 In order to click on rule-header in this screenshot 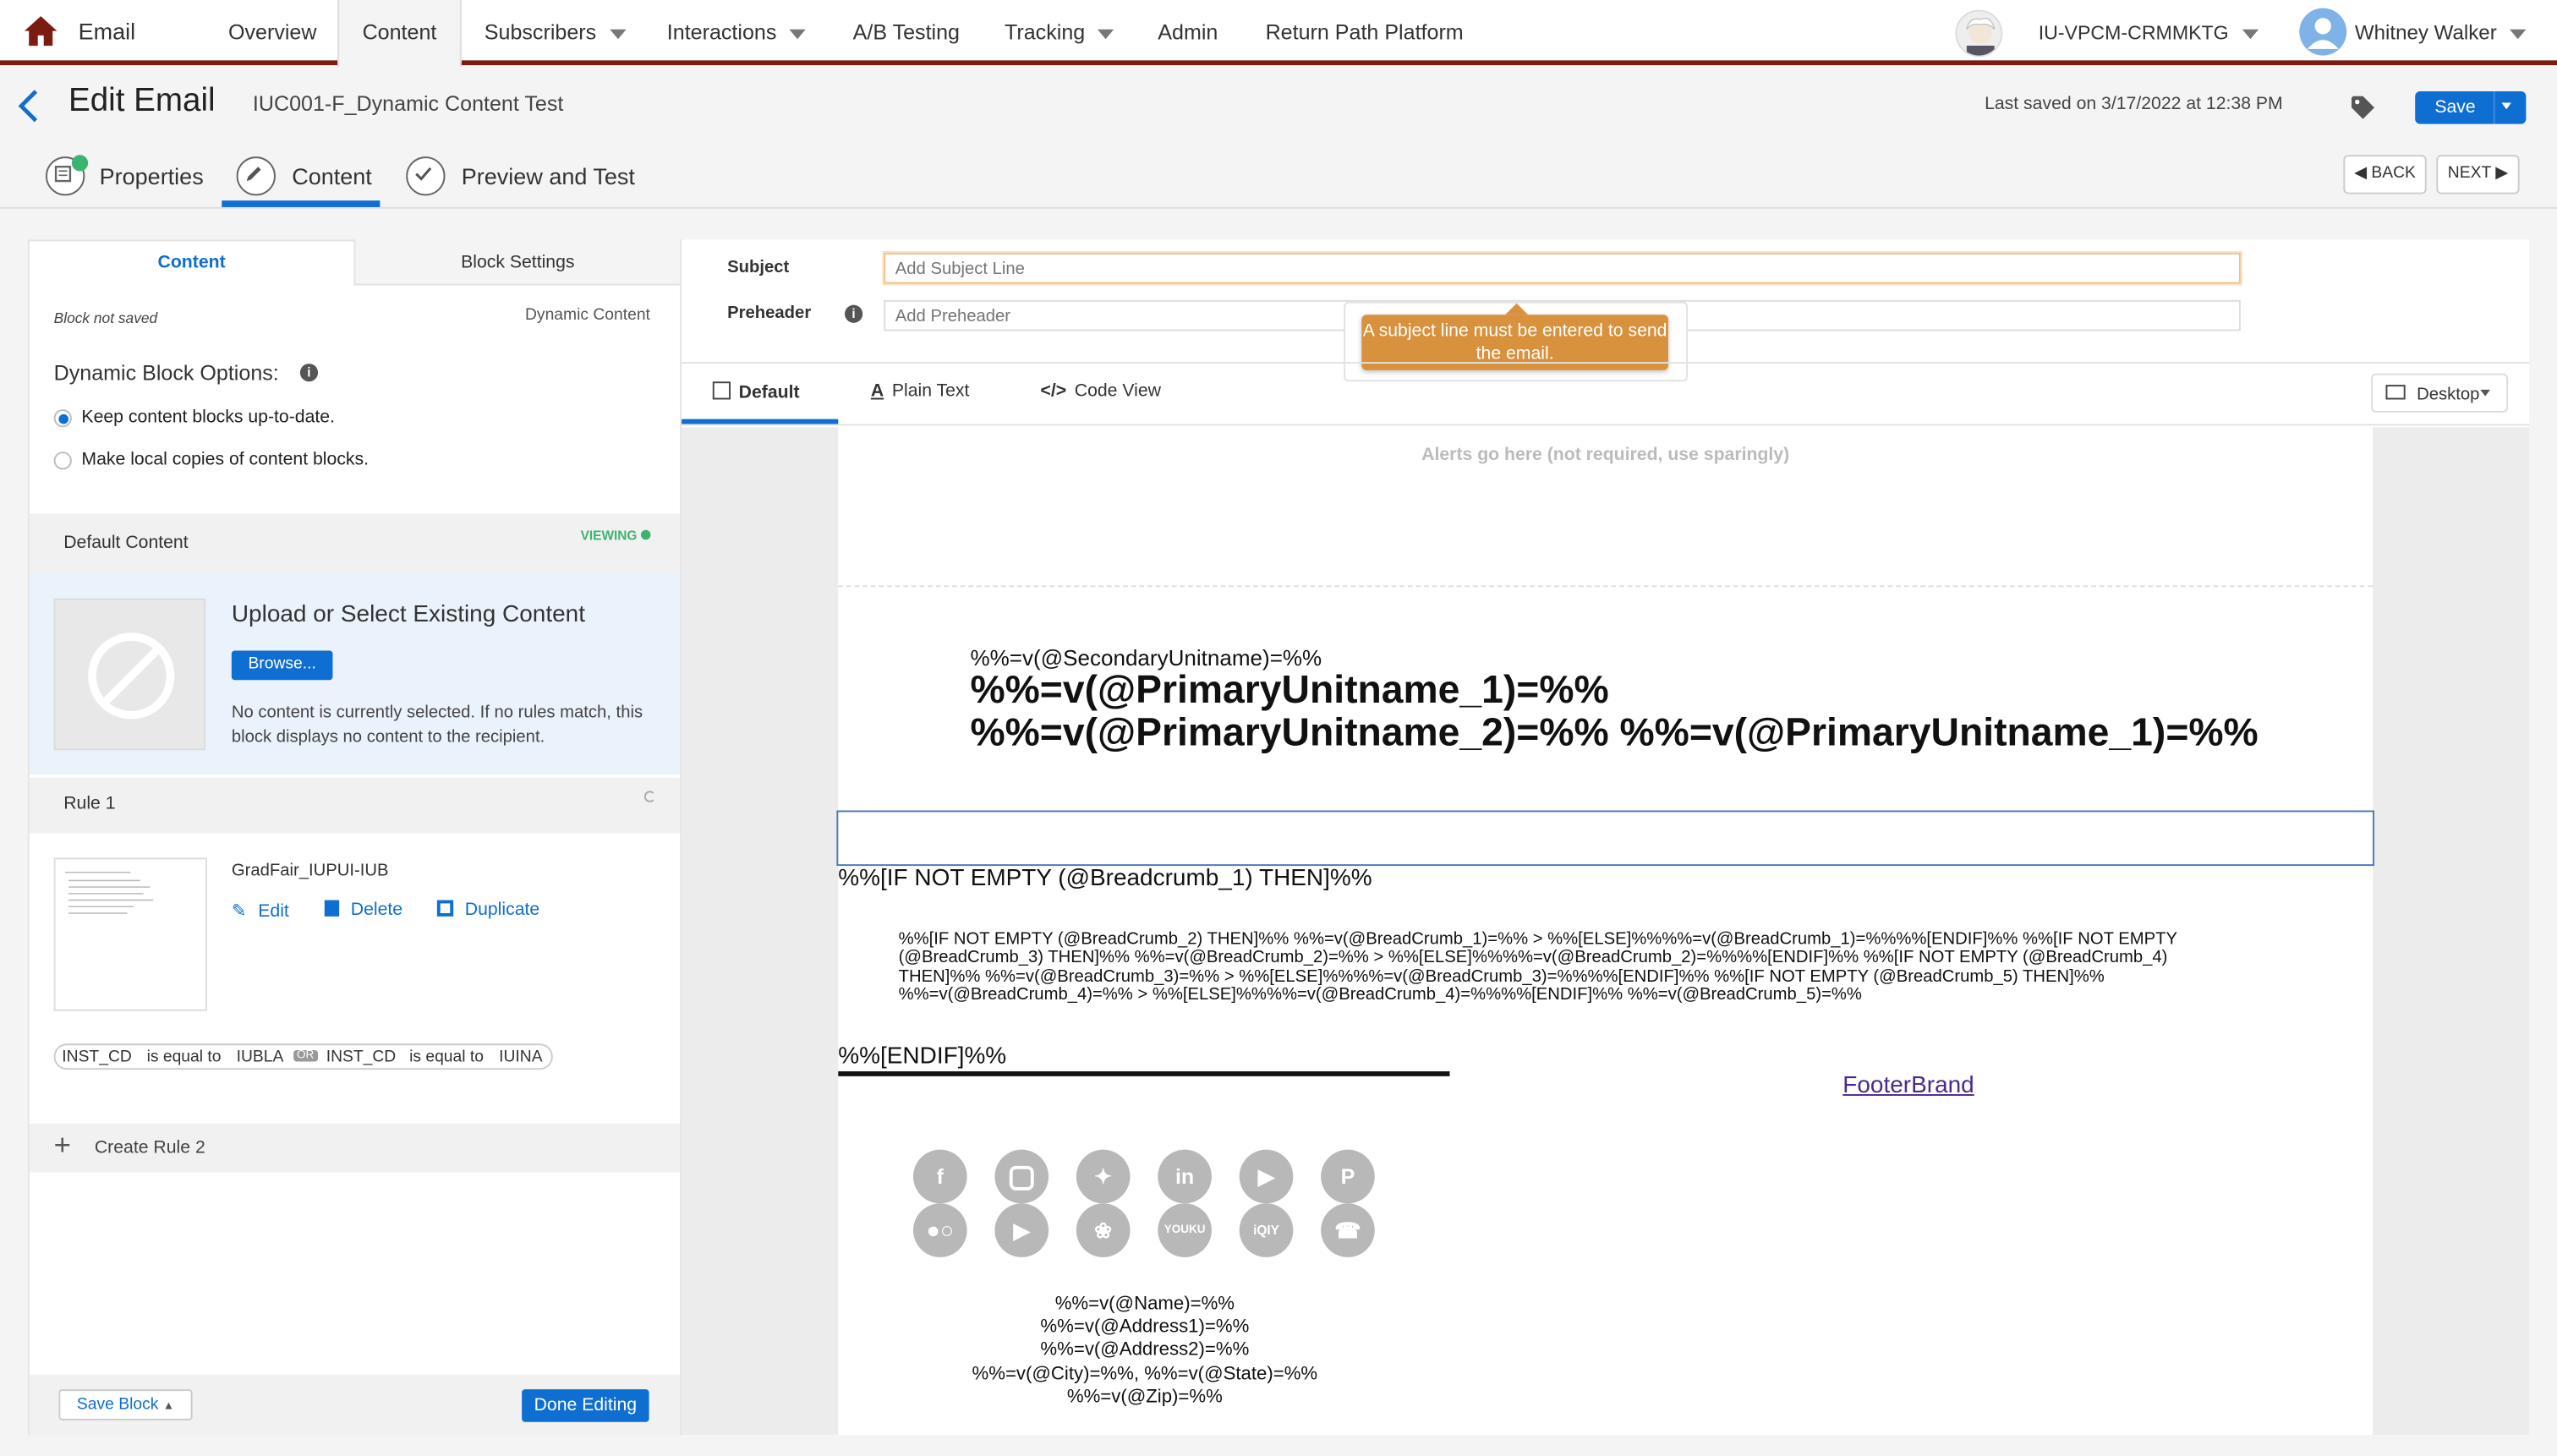, I will do `click(355, 805)`.